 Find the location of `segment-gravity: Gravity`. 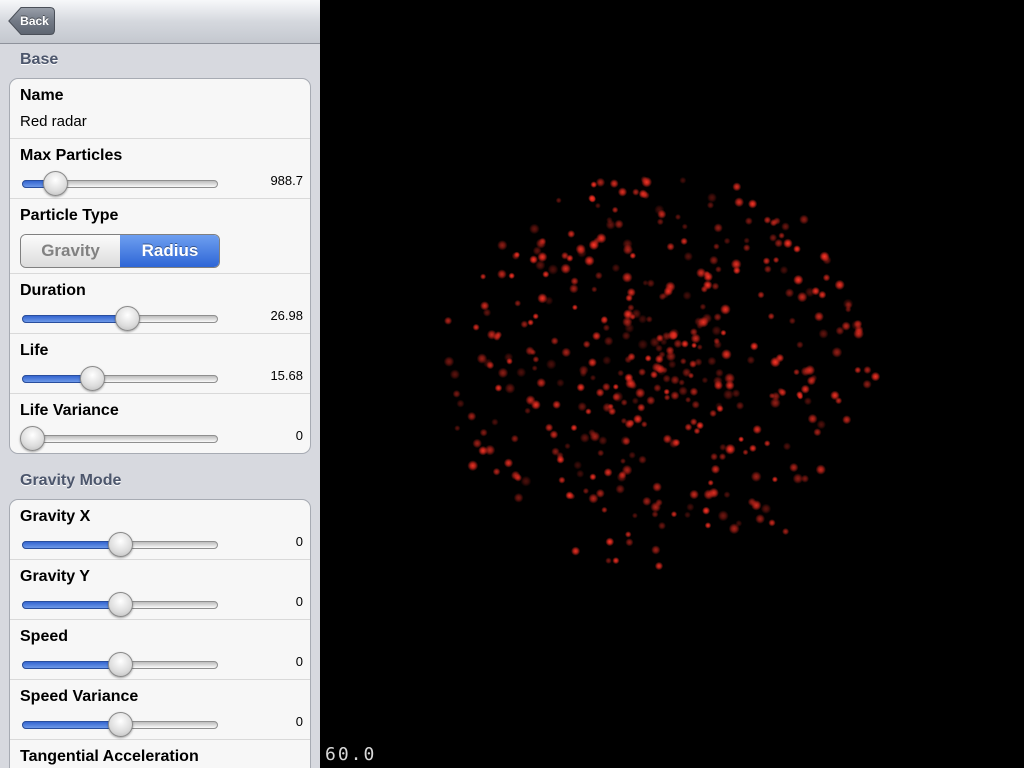

segment-gravity: Gravity is located at coordinates (71, 251).